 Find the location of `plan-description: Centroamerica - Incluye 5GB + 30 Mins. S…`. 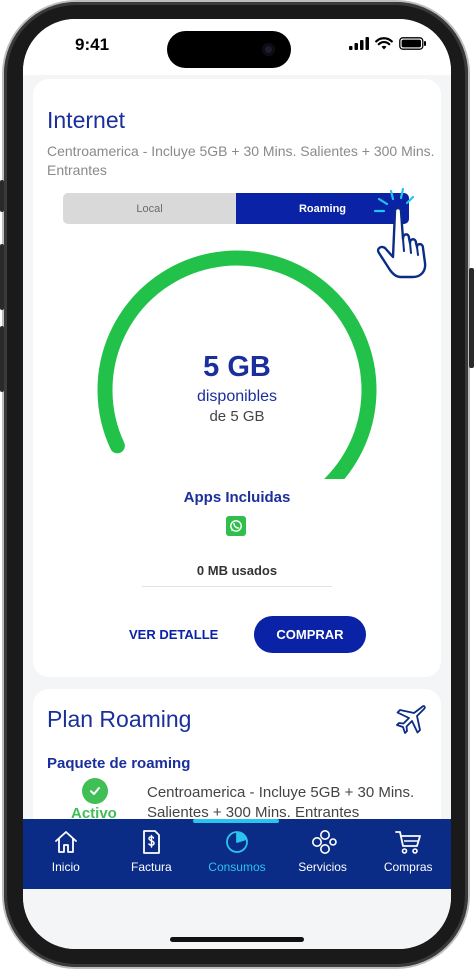

plan-description: Centroamerica - Incluye 5GB + 30 Mins. S… is located at coordinates (241, 160).